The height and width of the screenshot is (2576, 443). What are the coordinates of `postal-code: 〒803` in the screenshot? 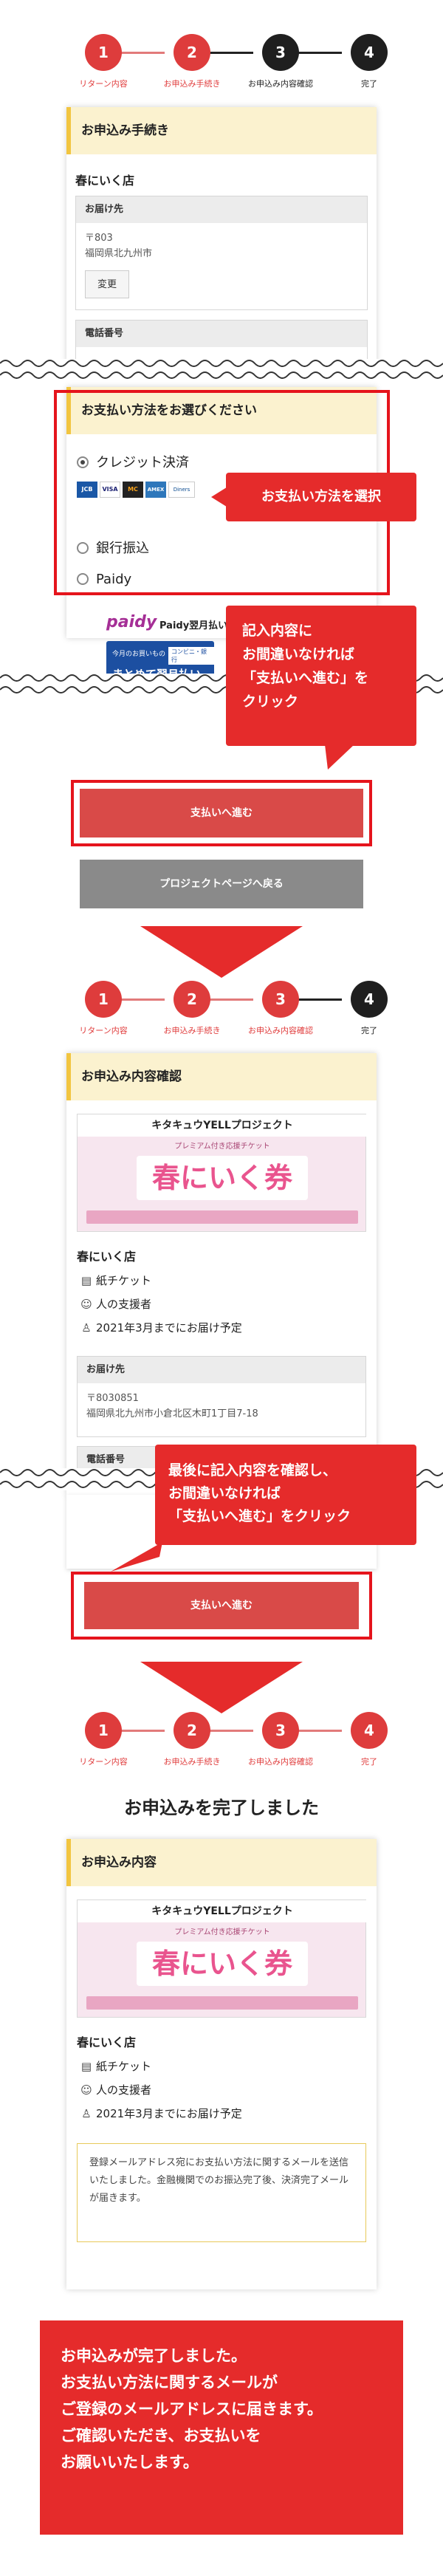 It's located at (99, 238).